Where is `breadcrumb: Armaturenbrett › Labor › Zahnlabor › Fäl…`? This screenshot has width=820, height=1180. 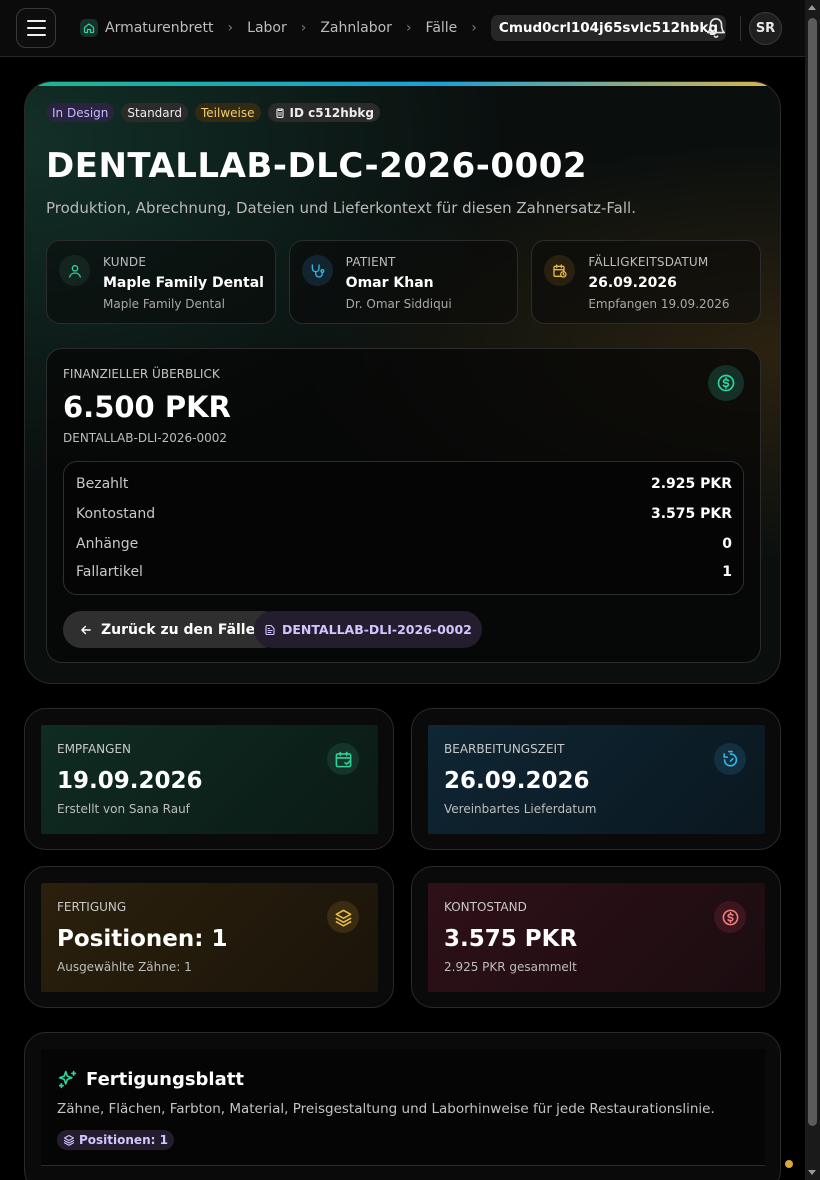 breadcrumb: Armaturenbrett › Labor › Zahnlabor › Fäl… is located at coordinates (403, 28).